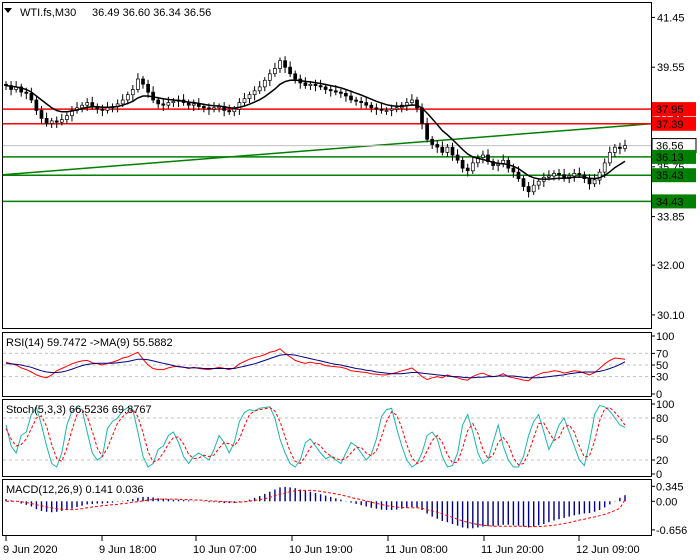 The height and width of the screenshot is (560, 700). I want to click on price-tag-label: 37.39, so click(670, 125).